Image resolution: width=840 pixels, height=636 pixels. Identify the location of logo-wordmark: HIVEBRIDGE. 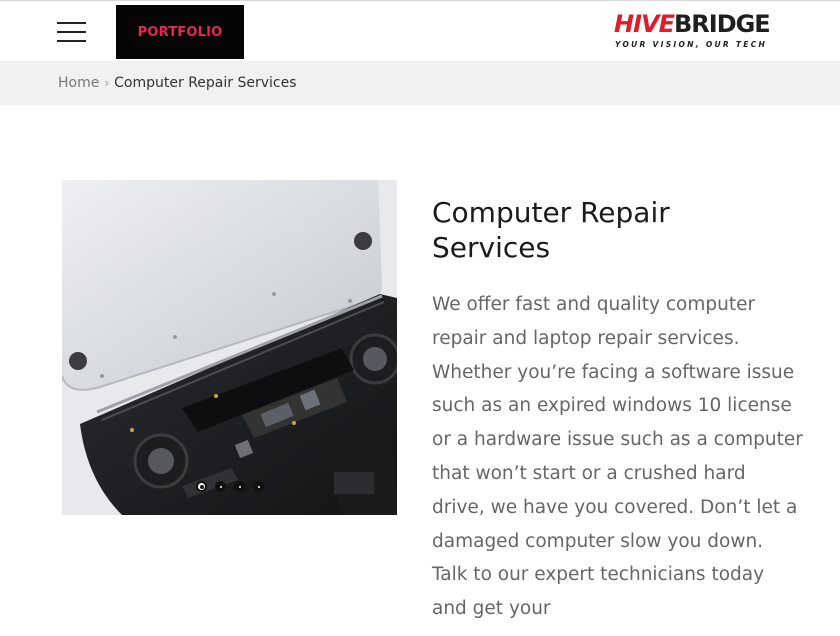
(692, 24).